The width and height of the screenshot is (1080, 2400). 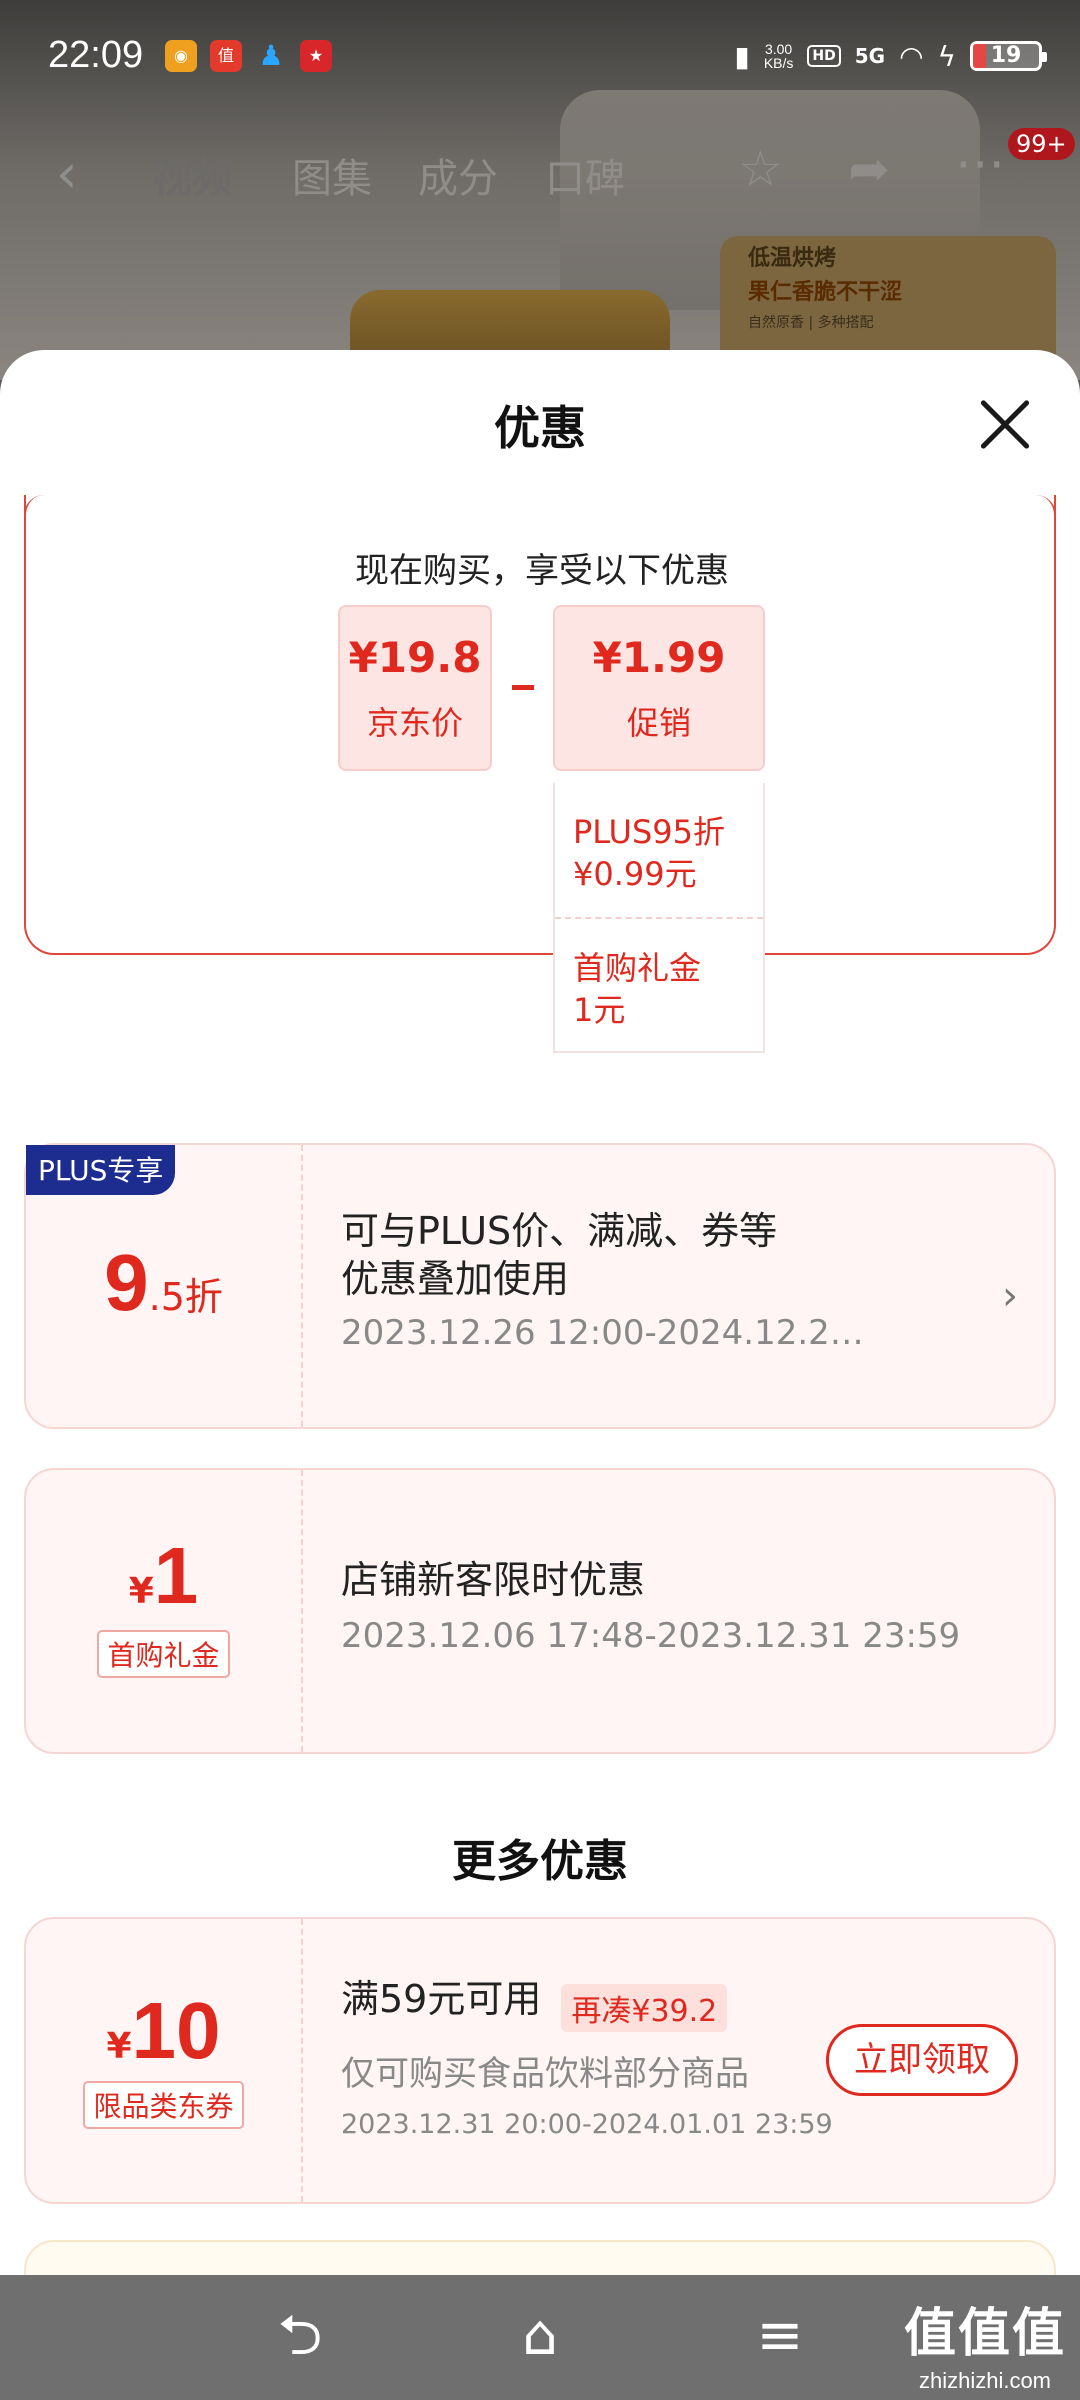 What do you see at coordinates (414, 723) in the screenshot?
I see `jd-price-label: 京东价` at bounding box center [414, 723].